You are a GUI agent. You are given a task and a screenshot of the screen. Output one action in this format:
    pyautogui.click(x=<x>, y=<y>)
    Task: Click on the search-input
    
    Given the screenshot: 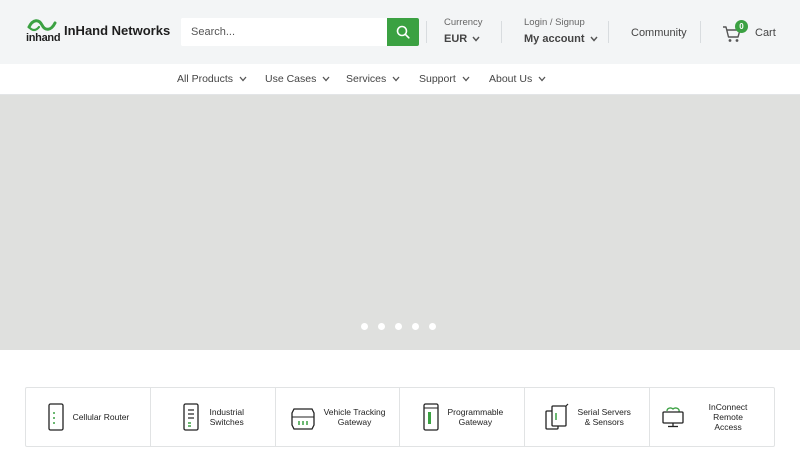 What is the action you would take?
    pyautogui.click(x=284, y=32)
    